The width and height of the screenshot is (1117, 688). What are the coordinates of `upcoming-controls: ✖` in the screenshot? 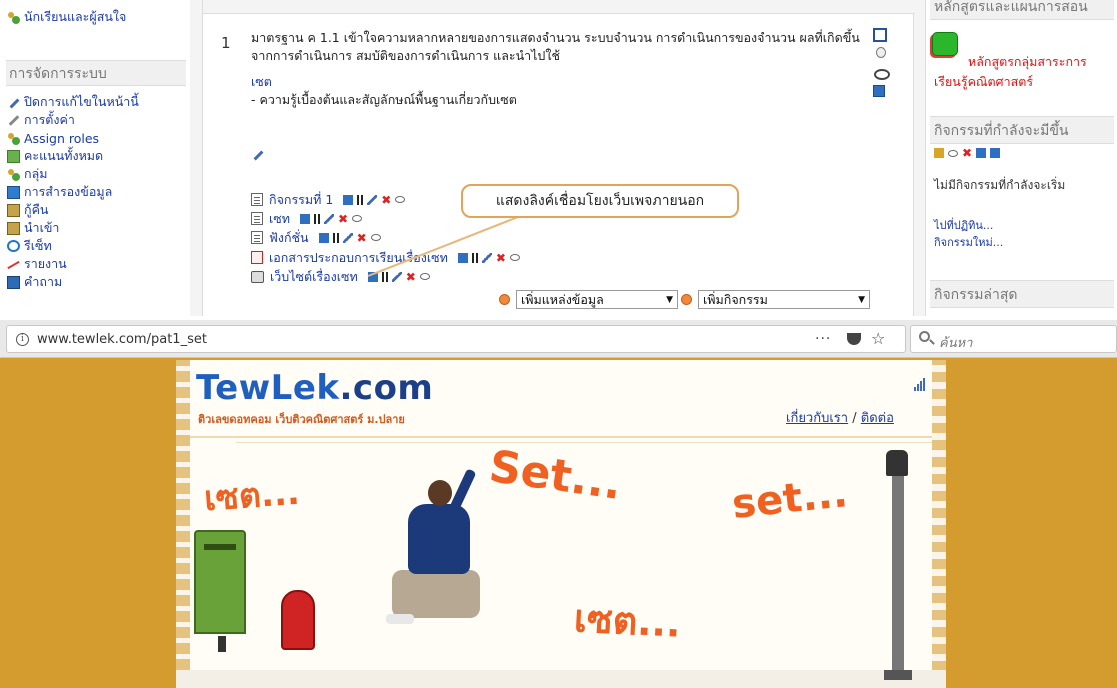 It's located at (967, 154).